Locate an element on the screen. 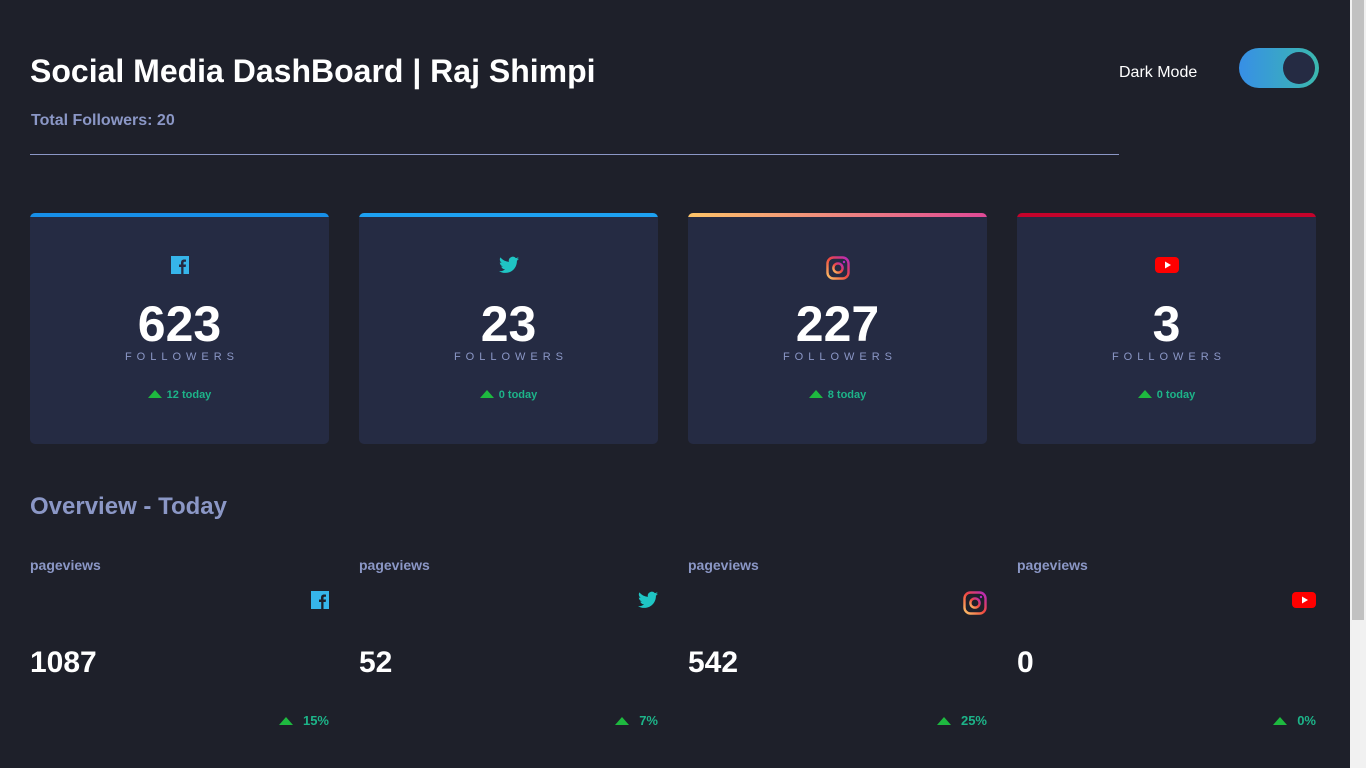 The height and width of the screenshot is (768, 1366). follower-count: 3 is located at coordinates (1166, 324).